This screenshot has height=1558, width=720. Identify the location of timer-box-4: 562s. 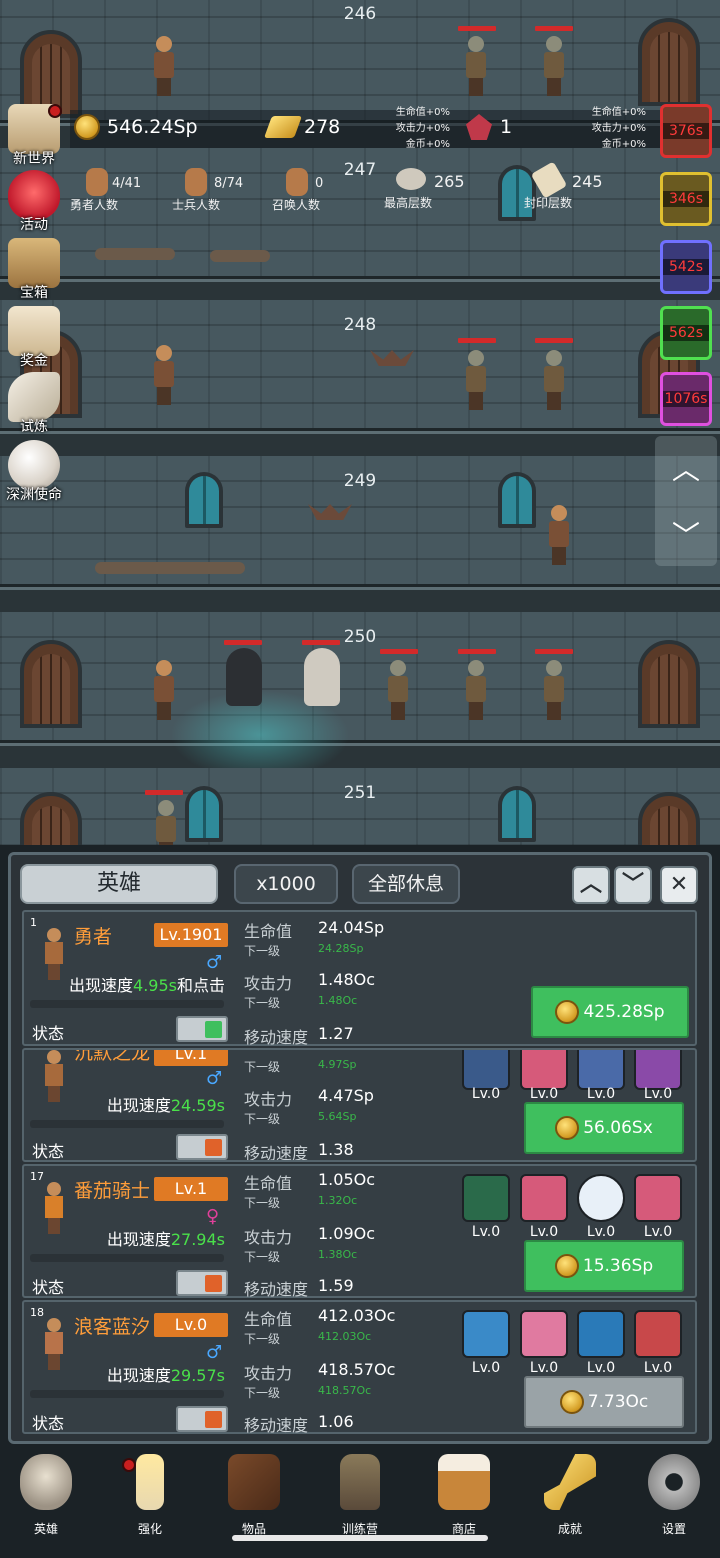
(686, 333).